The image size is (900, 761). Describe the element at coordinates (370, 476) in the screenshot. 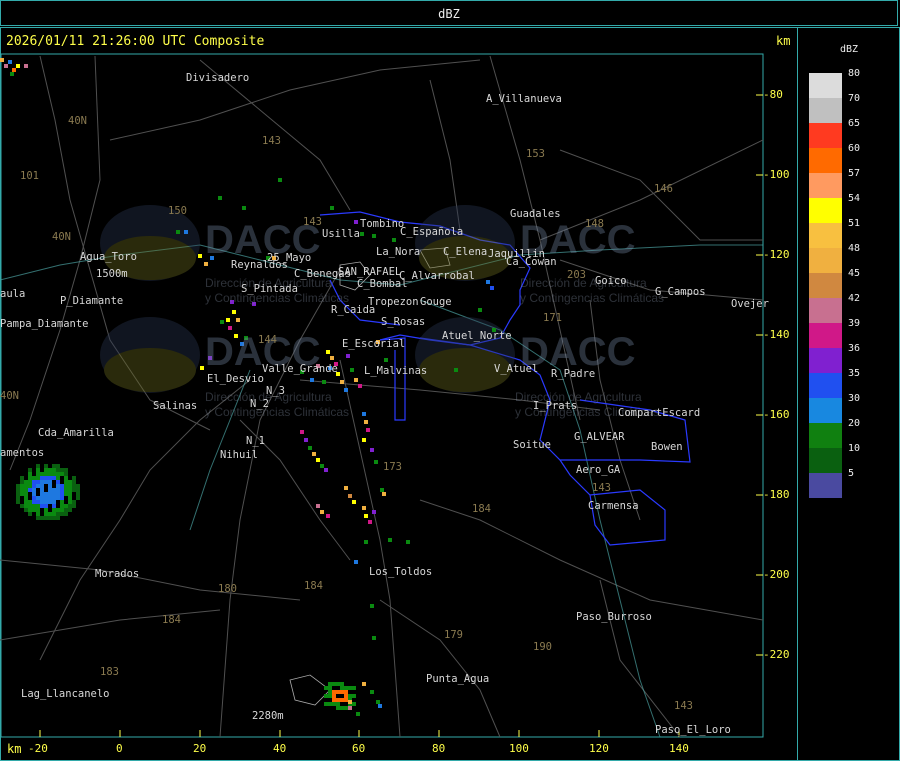

I see `urban-outlines` at that location.